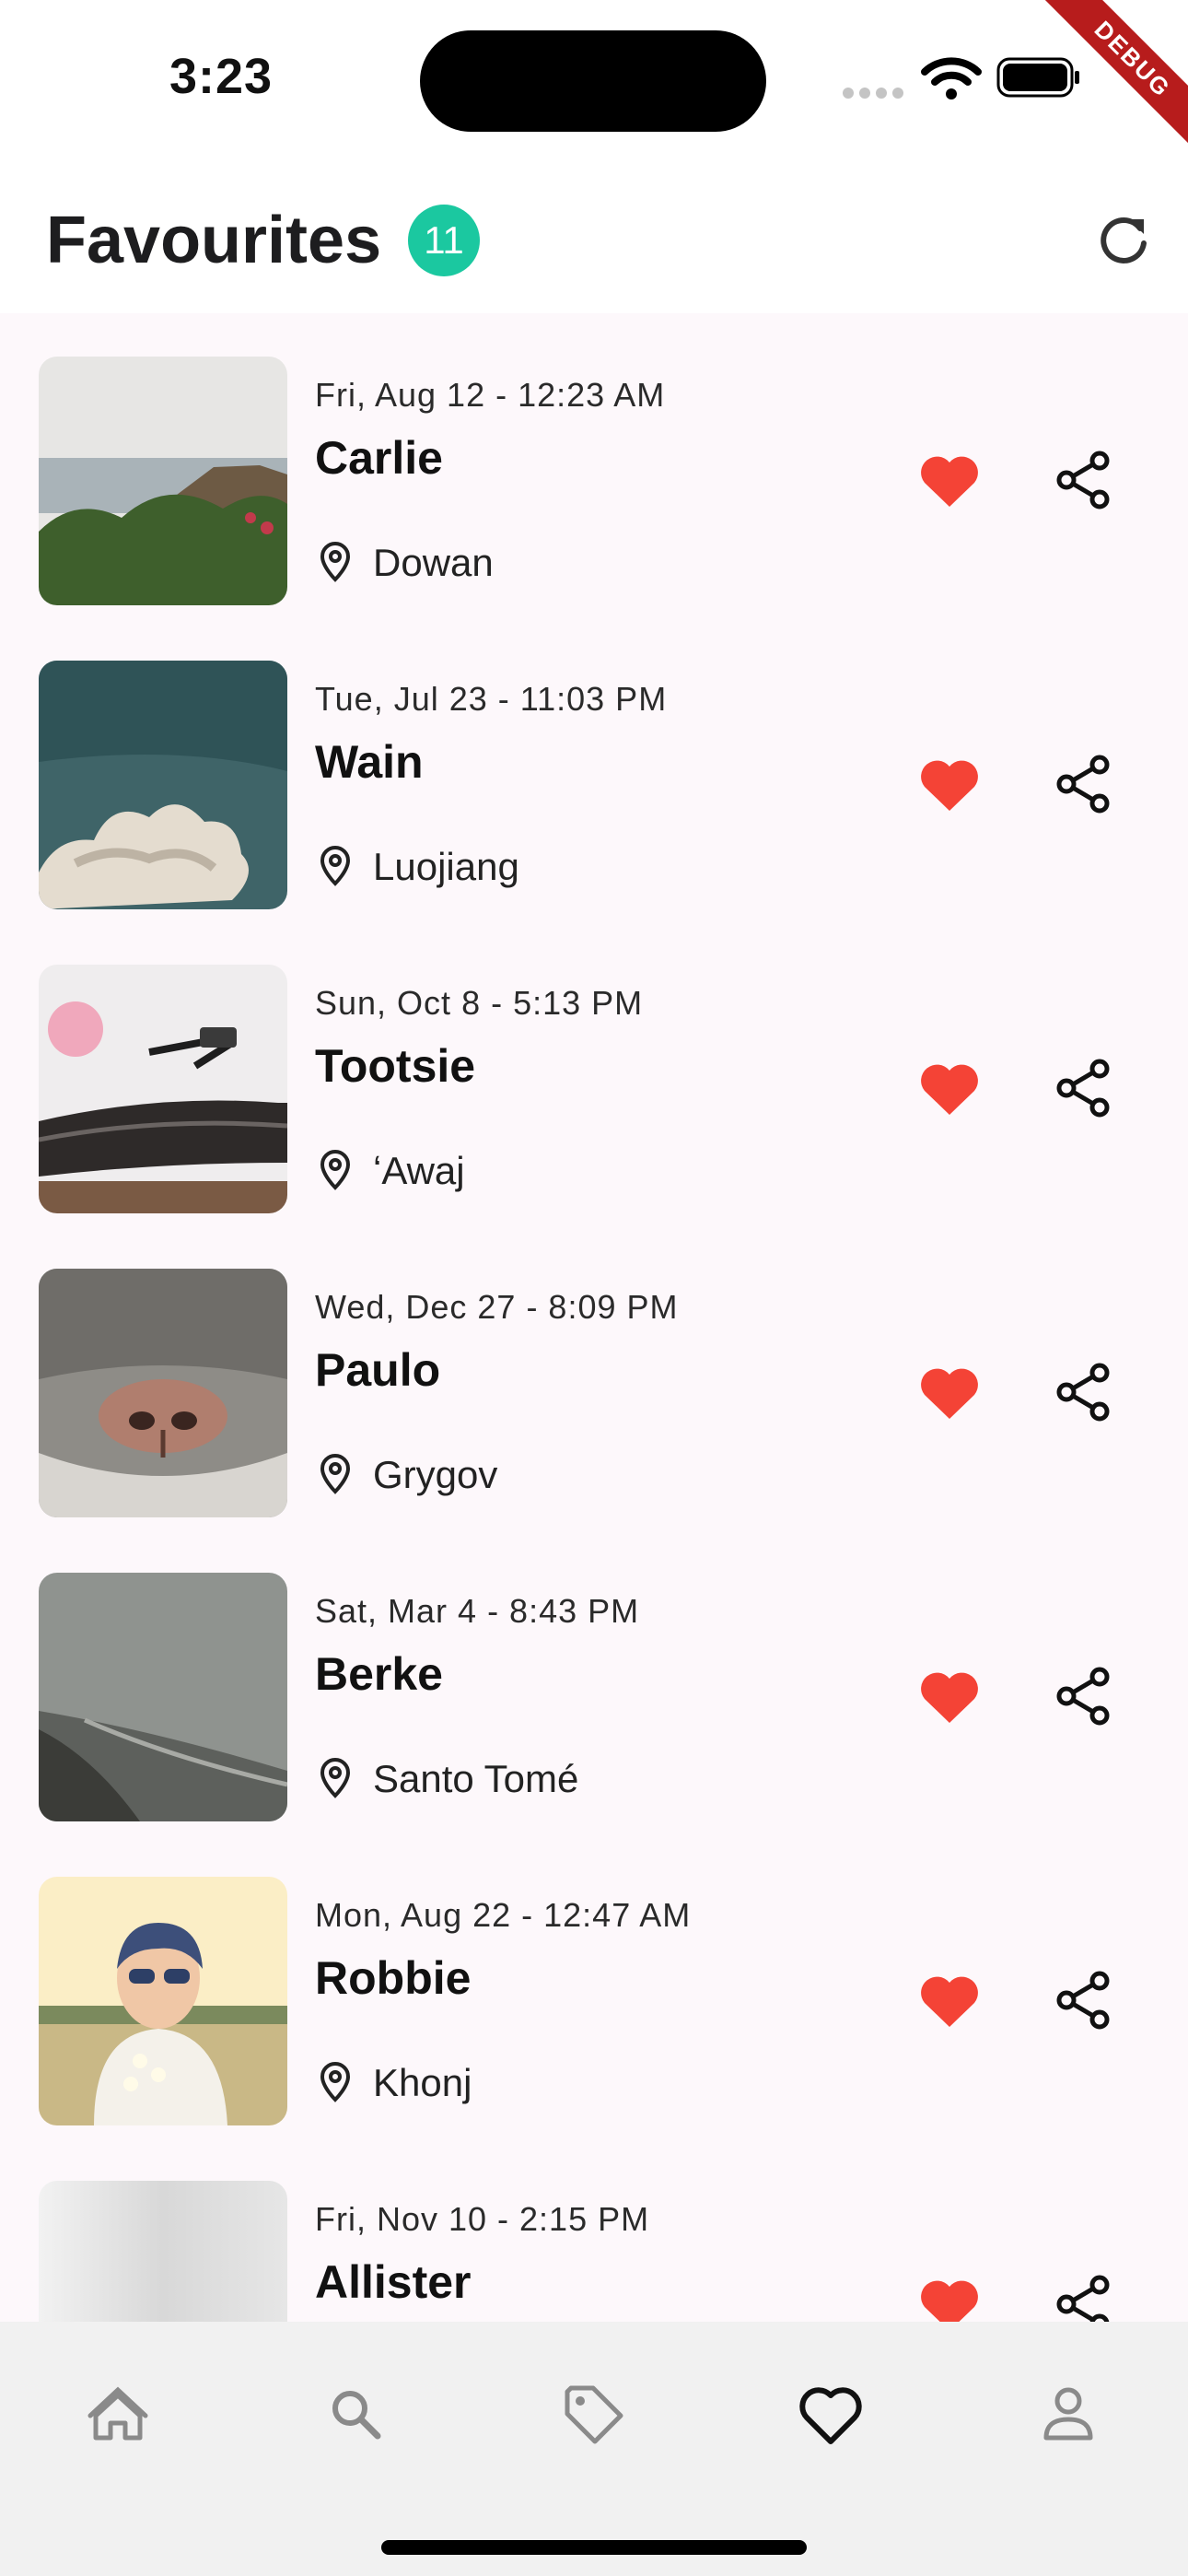 The height and width of the screenshot is (2576, 1188). What do you see at coordinates (476, 1778) in the screenshot?
I see `item-location: Santo Tomé` at bounding box center [476, 1778].